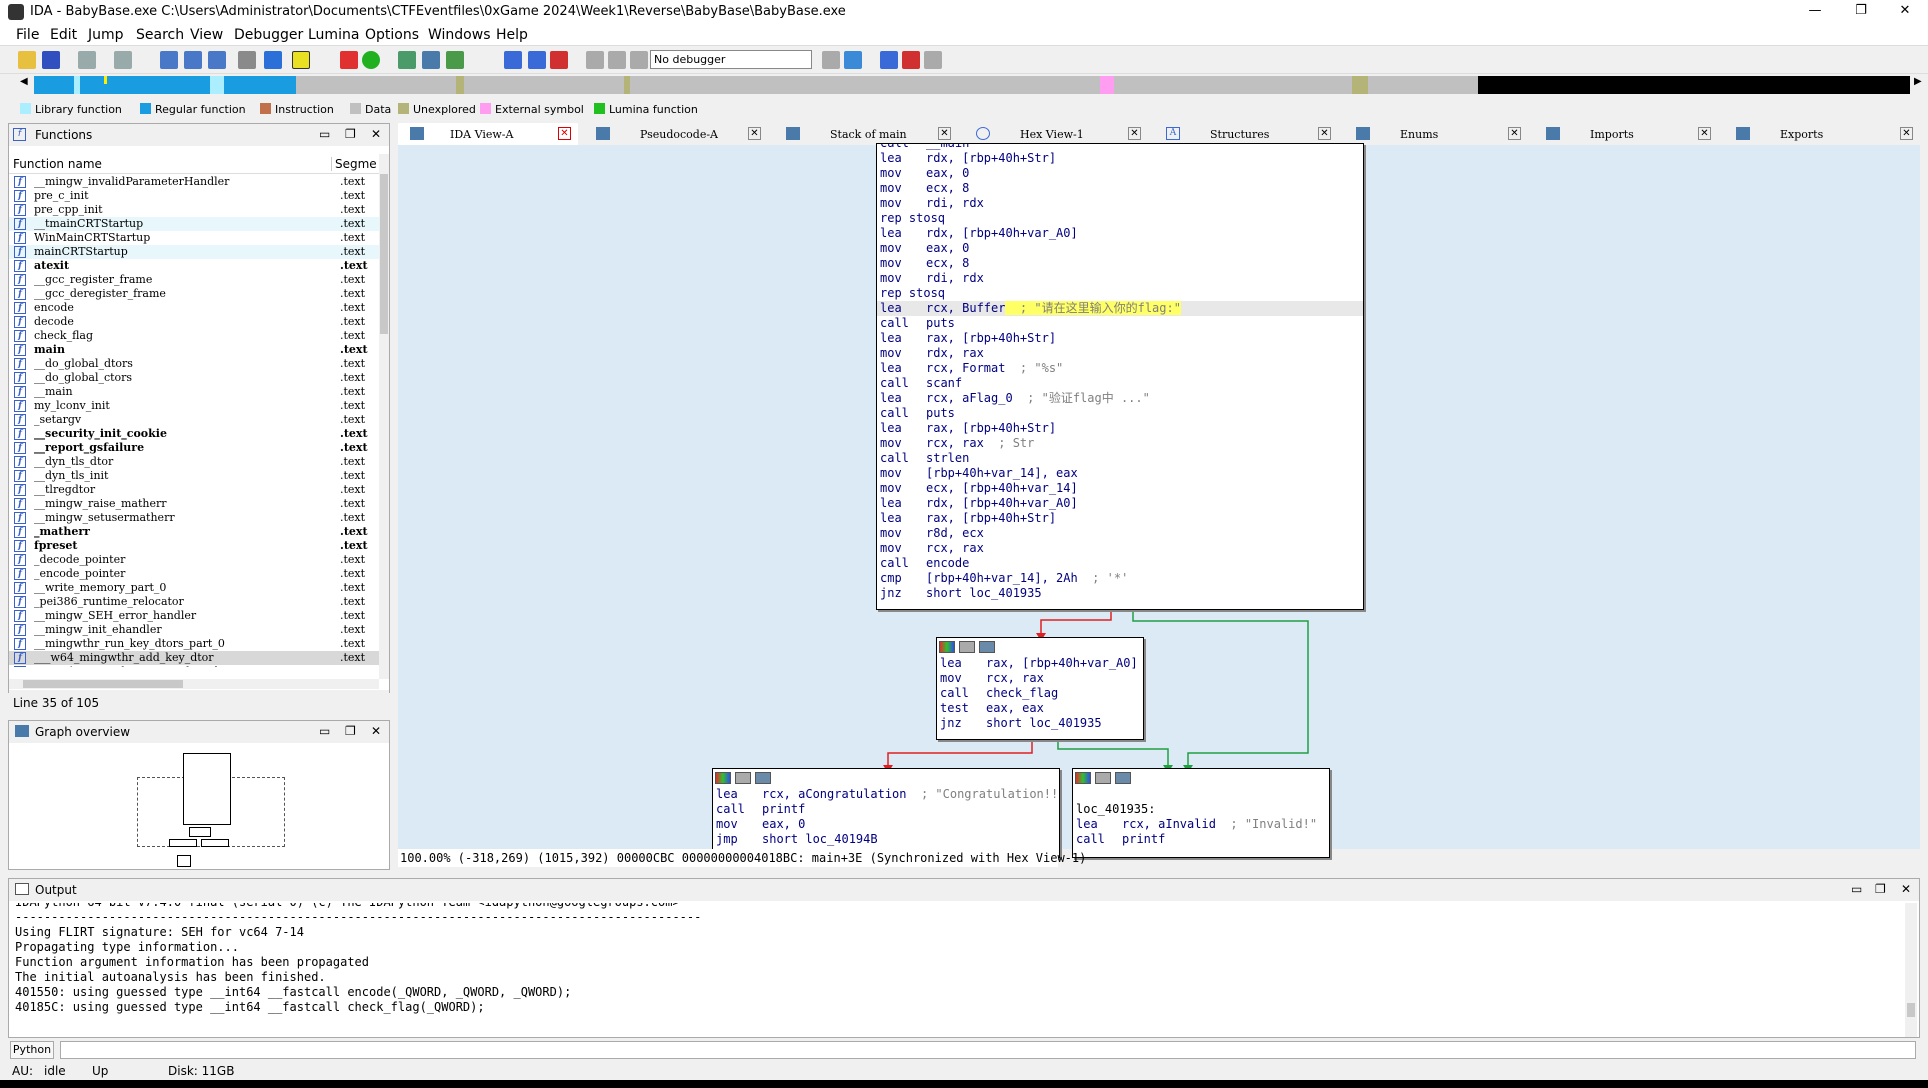 The height and width of the screenshot is (1088, 1928). I want to click on panel-float-icon: ❐, so click(1880, 889).